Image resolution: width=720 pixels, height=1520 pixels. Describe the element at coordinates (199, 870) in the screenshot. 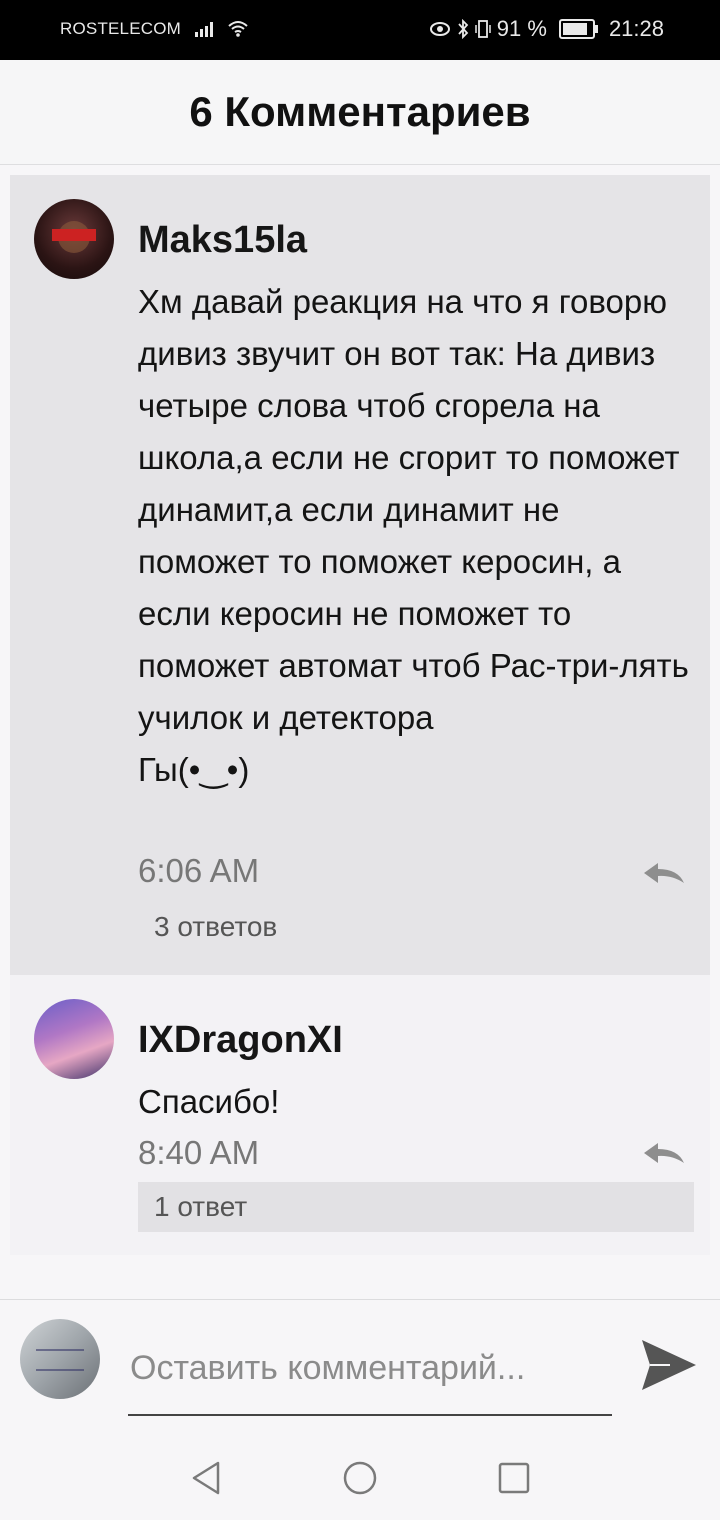

I see `comment-time: 6:06 AM` at that location.